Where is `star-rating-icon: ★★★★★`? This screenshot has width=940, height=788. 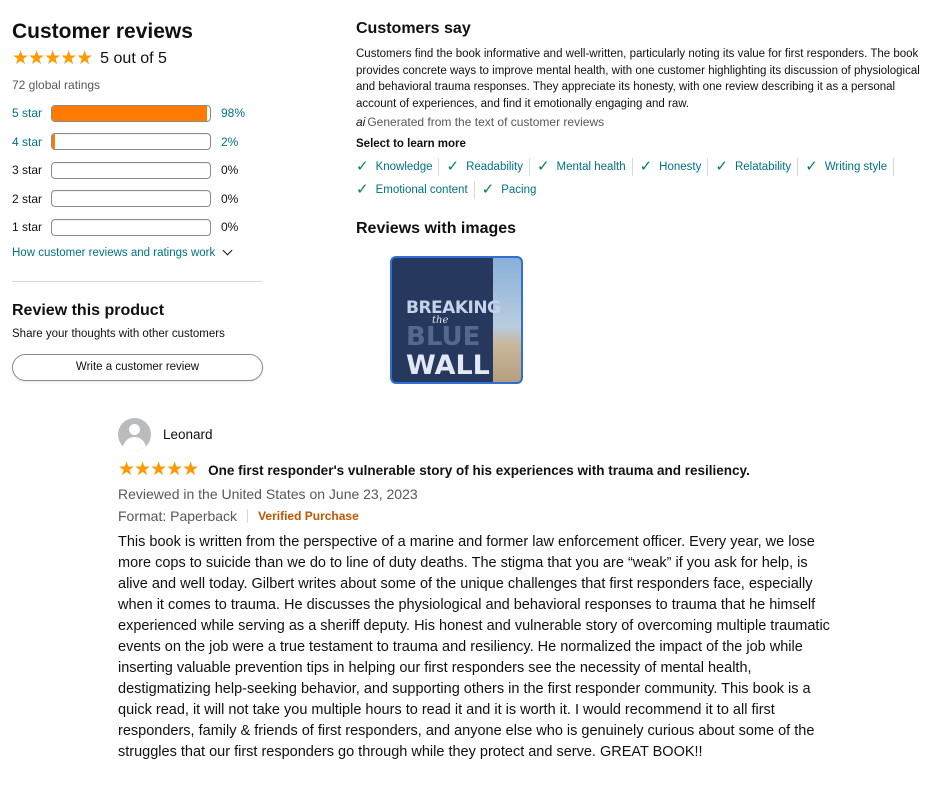 star-rating-icon: ★★★★★ is located at coordinates (52, 58).